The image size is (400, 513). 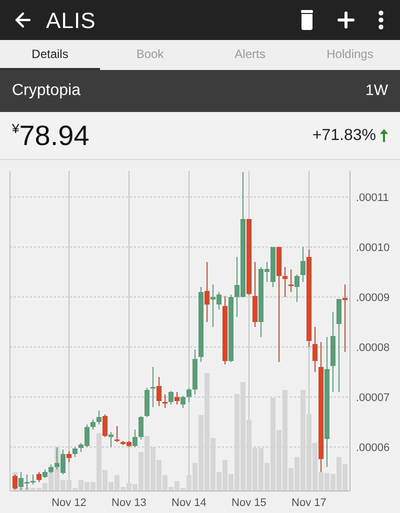 I want to click on y-axis-label: .00007, so click(x=373, y=398).